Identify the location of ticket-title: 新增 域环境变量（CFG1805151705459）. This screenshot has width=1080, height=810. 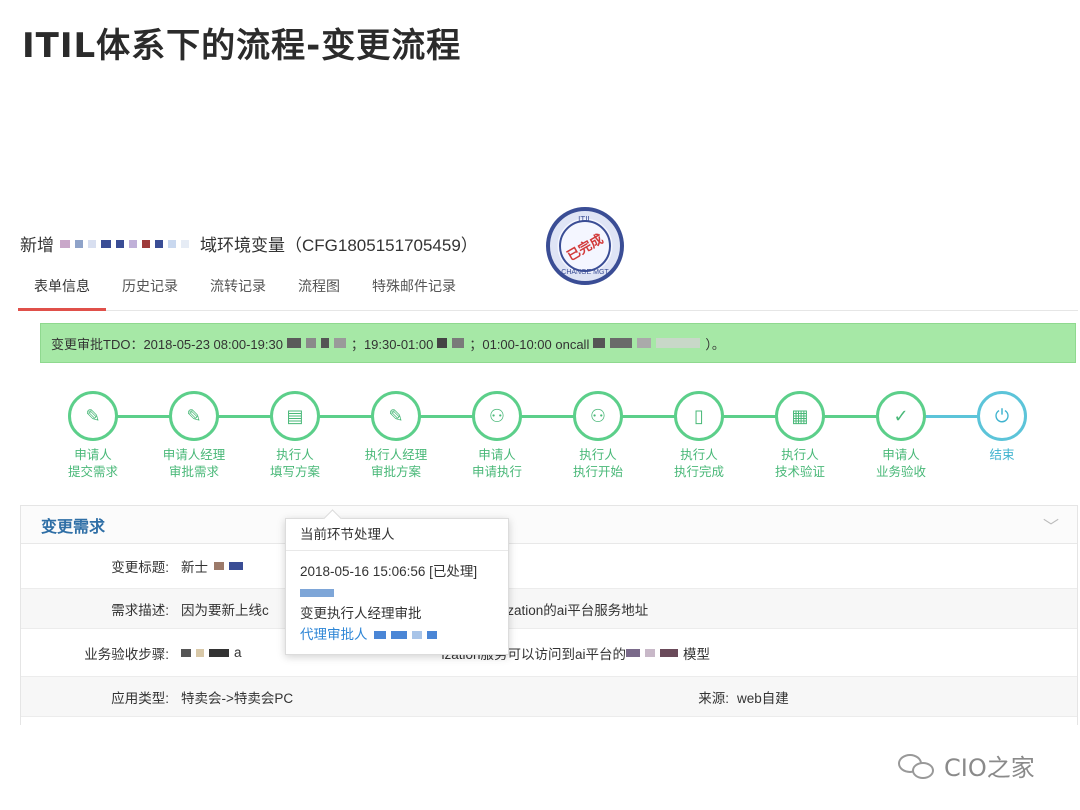
(249, 243).